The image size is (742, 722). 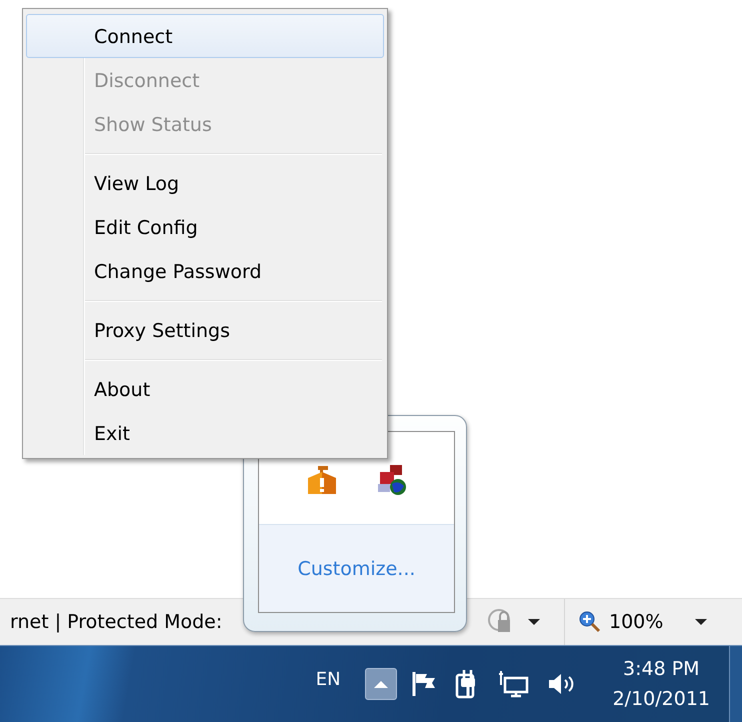 I want to click on language-indicator: EN, so click(x=328, y=679).